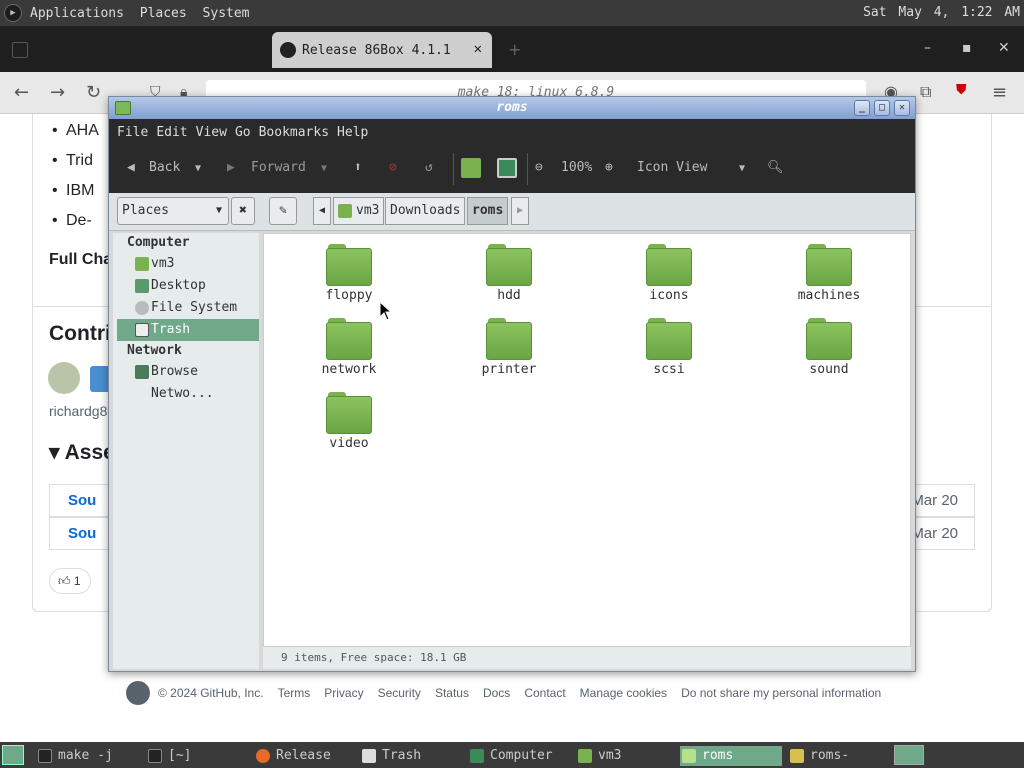  Describe the element at coordinates (539, 167) in the screenshot. I see `zoom-out-icon: ⊖` at that location.